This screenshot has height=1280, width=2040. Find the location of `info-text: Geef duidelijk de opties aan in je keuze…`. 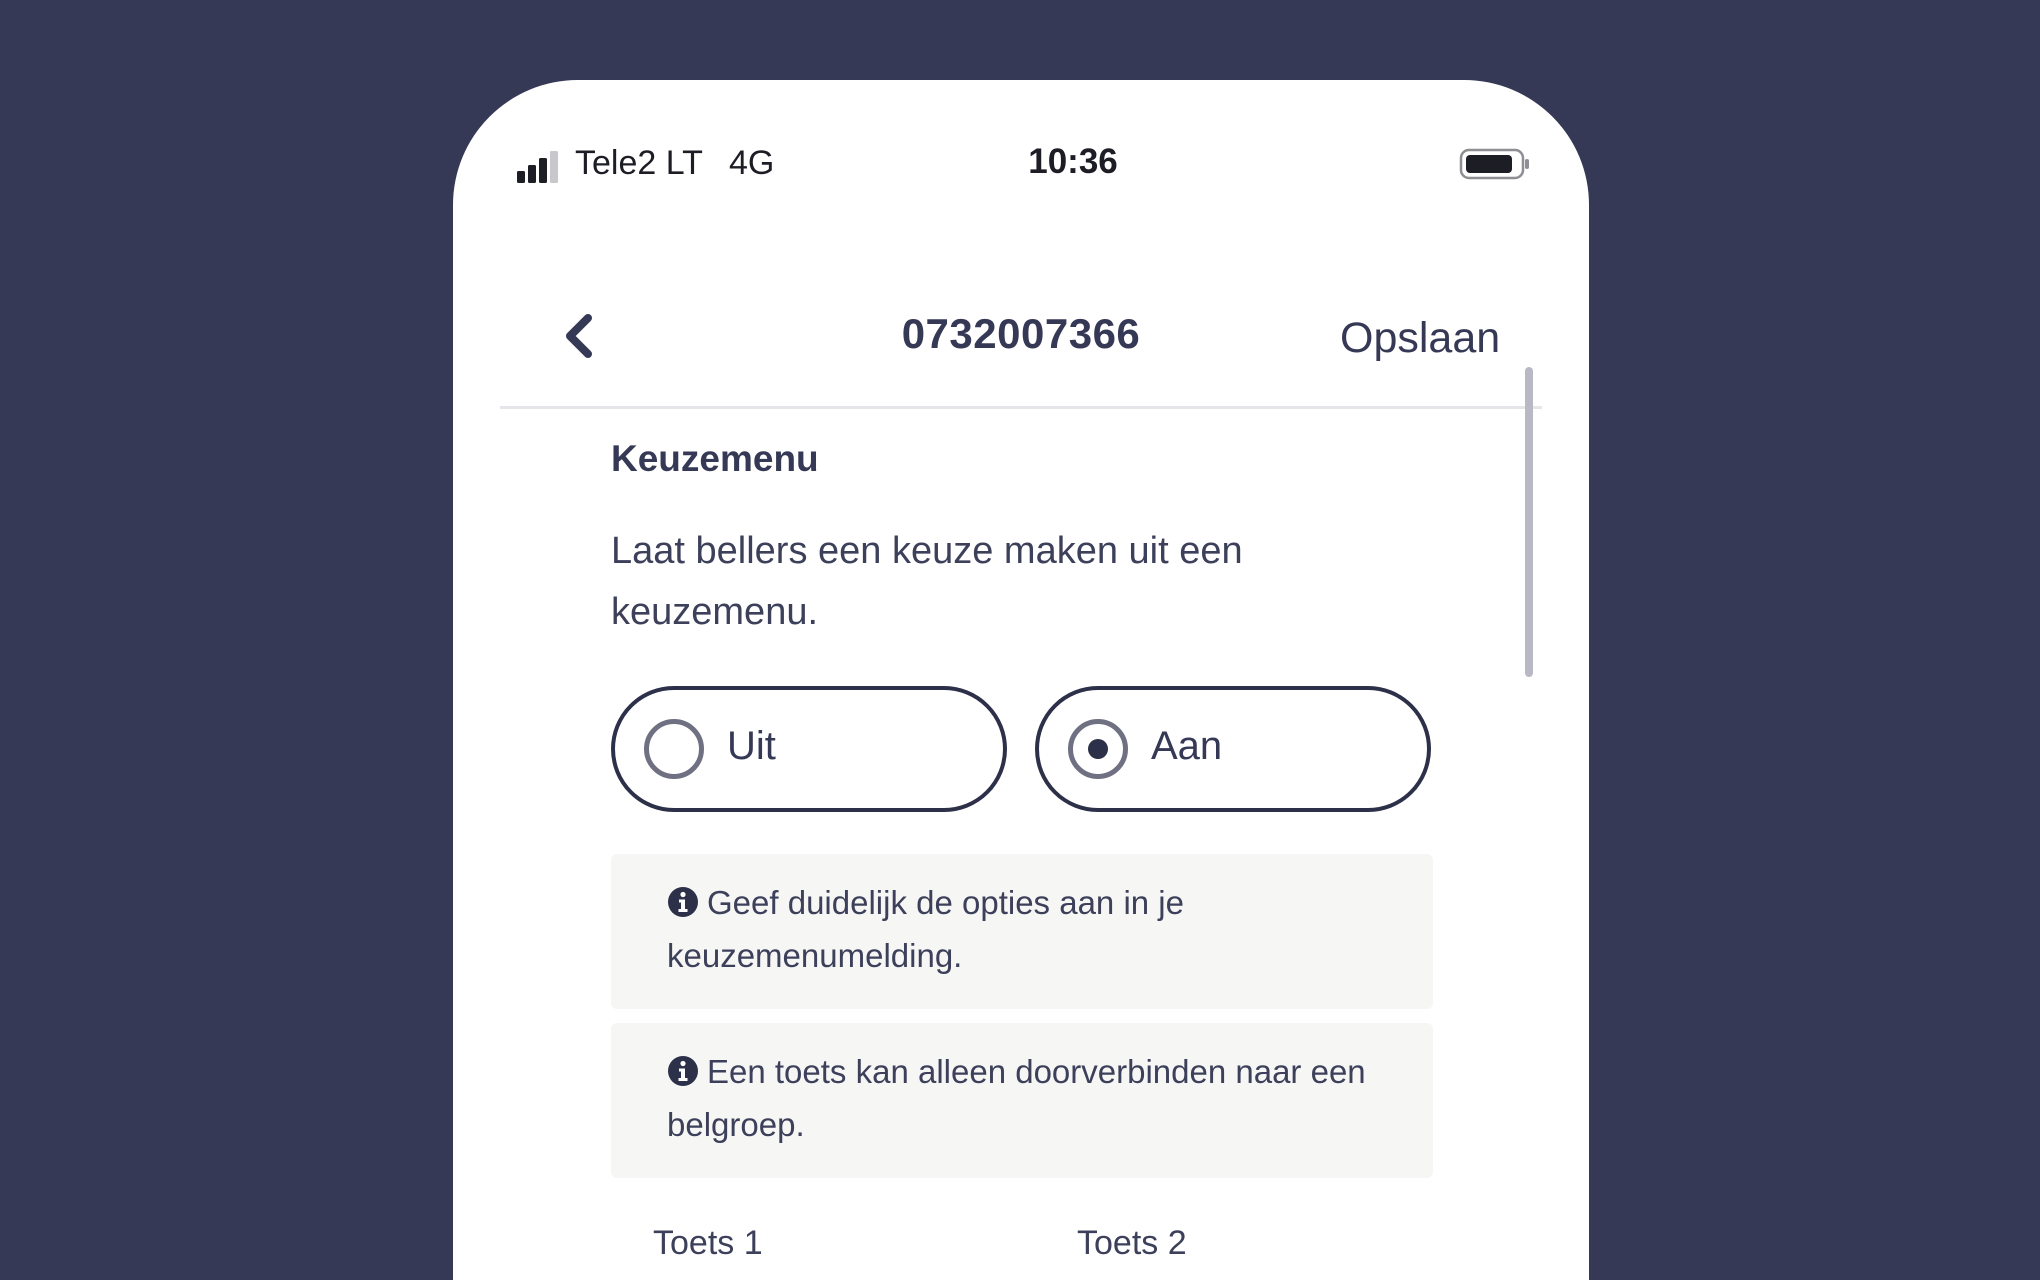

info-text: Geef duidelijk de opties aan in je keuze… is located at coordinates (925, 929).